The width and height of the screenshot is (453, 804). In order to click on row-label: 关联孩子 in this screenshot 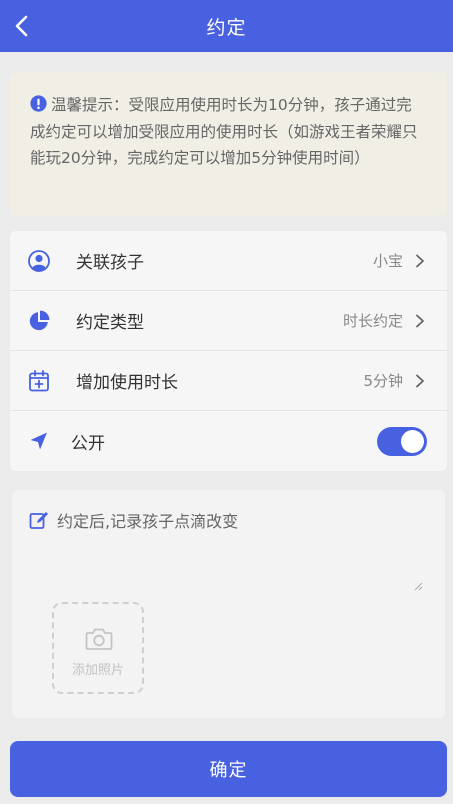, I will do `click(110, 263)`.